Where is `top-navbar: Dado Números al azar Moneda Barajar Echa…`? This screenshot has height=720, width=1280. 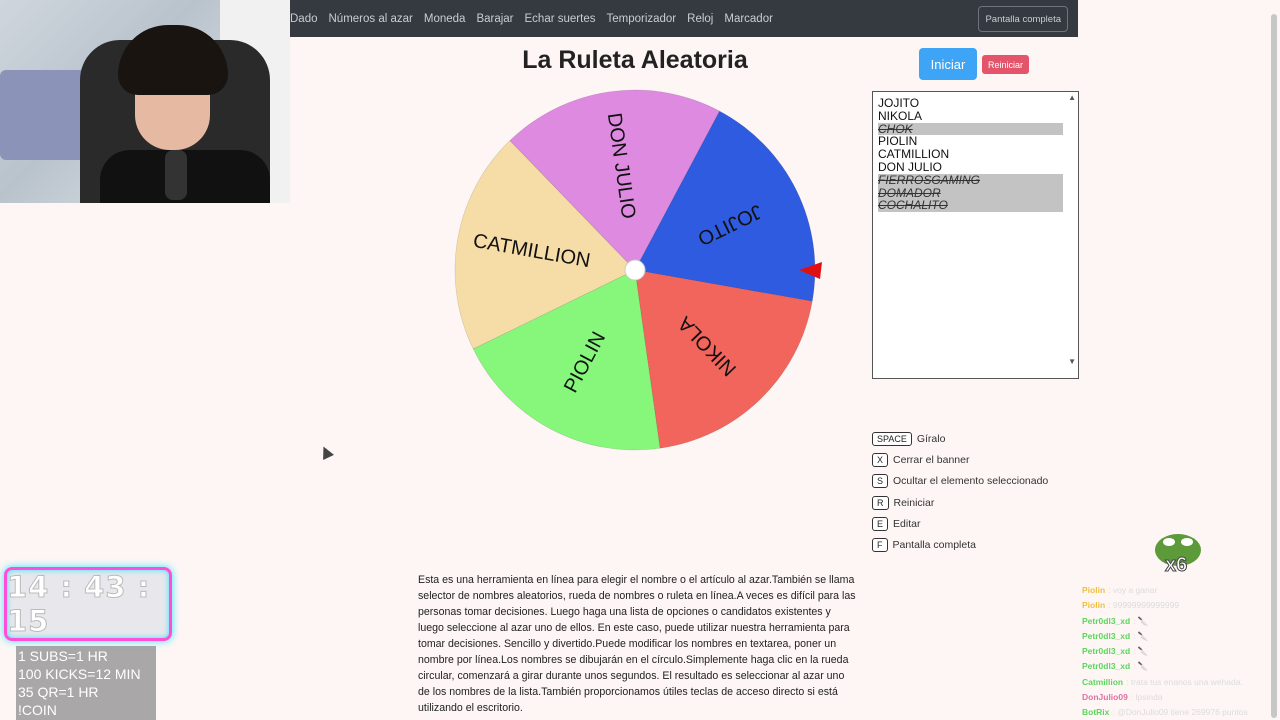
top-navbar: Dado Números al azar Moneda Barajar Echa… is located at coordinates (684, 18).